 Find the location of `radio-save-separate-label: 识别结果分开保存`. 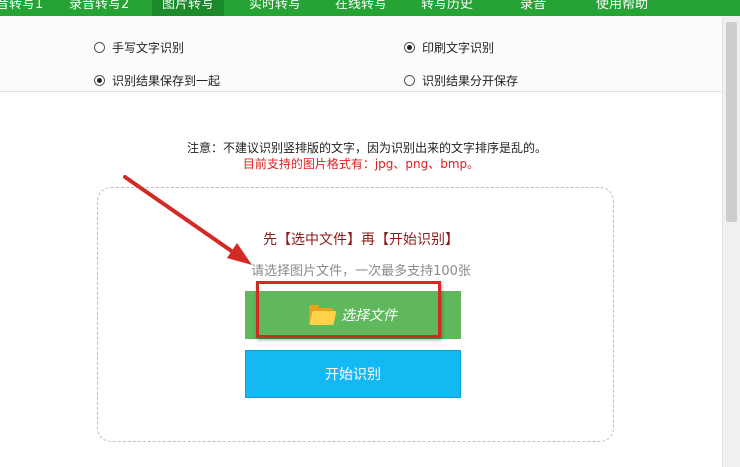

radio-save-separate-label: 识别结果分开保存 is located at coordinates (470, 81).